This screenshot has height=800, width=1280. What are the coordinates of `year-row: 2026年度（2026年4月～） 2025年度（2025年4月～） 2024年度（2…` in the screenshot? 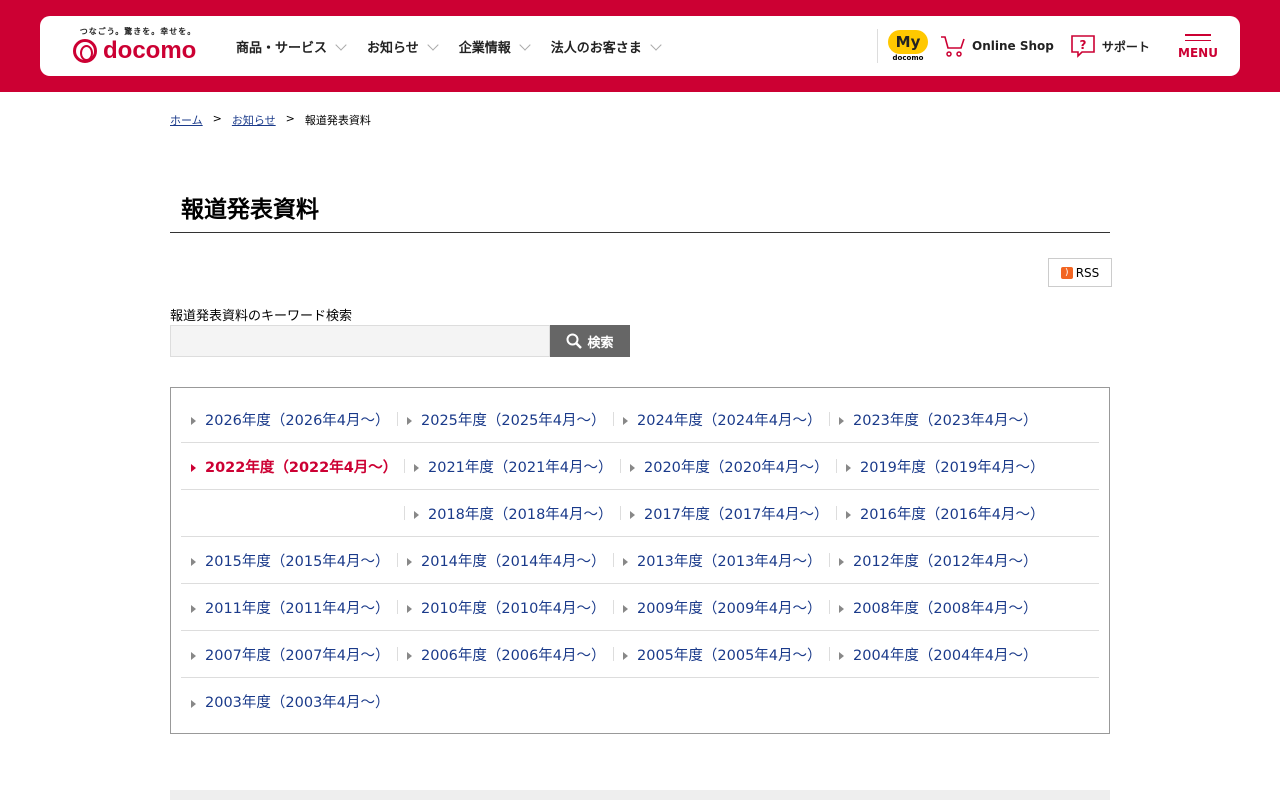 It's located at (640, 419).